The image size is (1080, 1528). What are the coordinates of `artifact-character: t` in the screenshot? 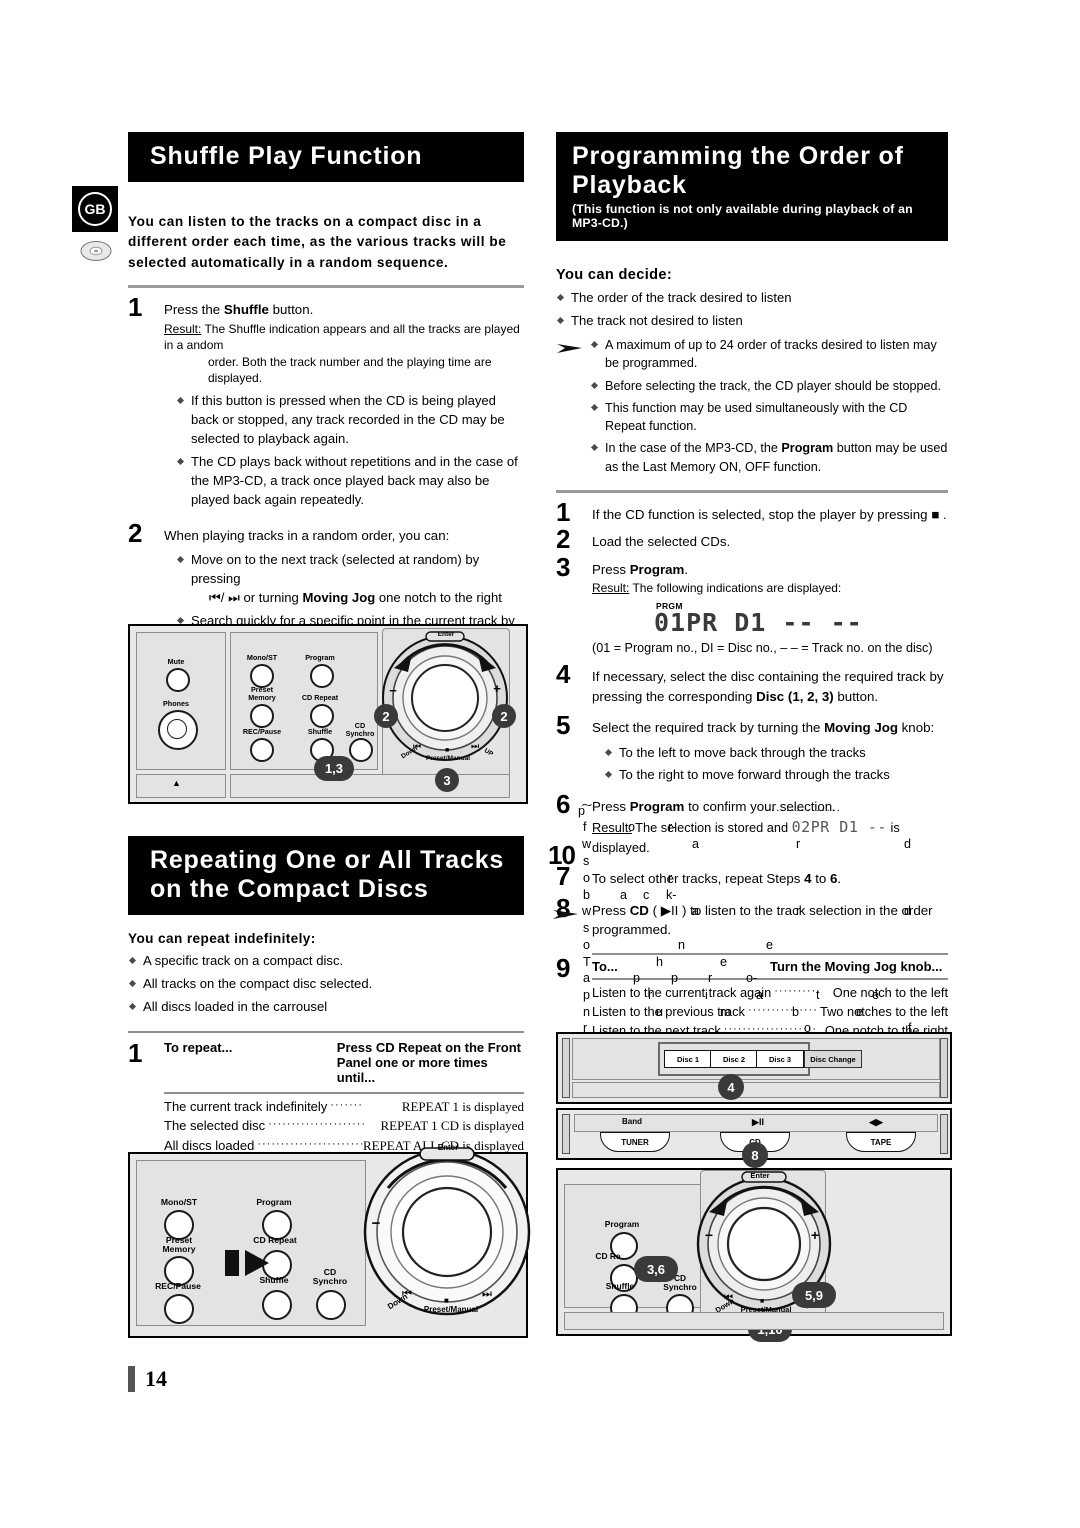 It's located at (818, 995).